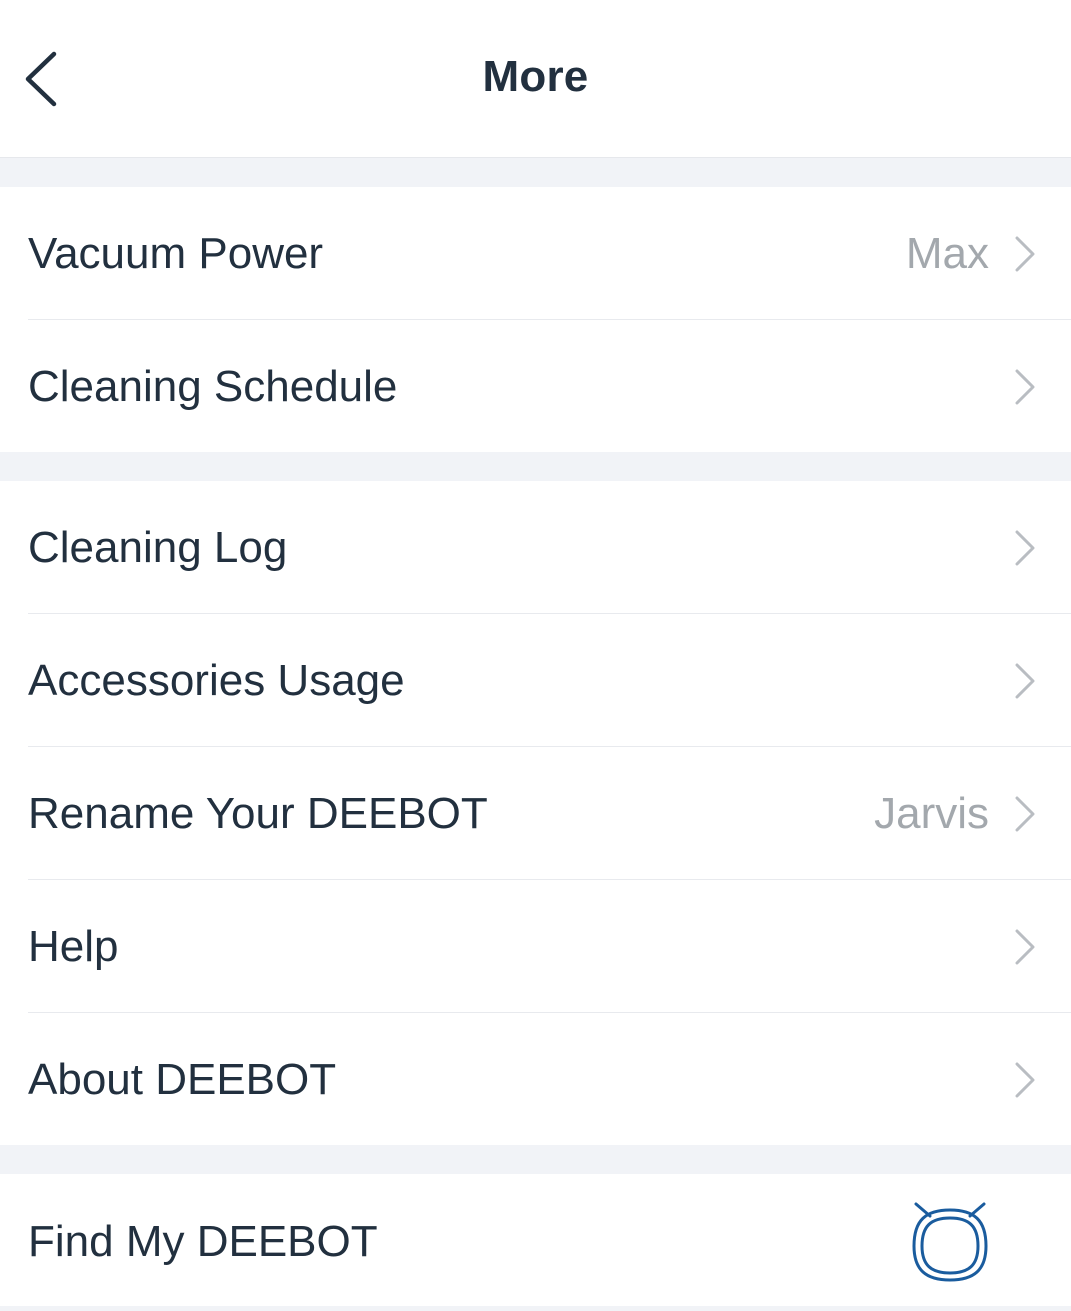 The image size is (1071, 1311). Describe the element at coordinates (182, 1079) in the screenshot. I see `about-label: About DEEBOT` at that location.